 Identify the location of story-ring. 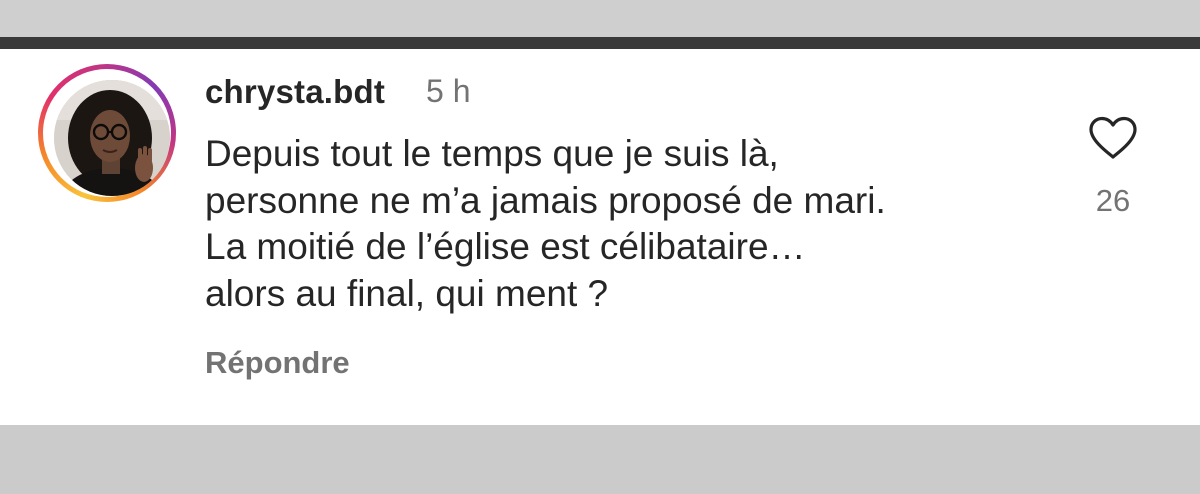
(107, 133).